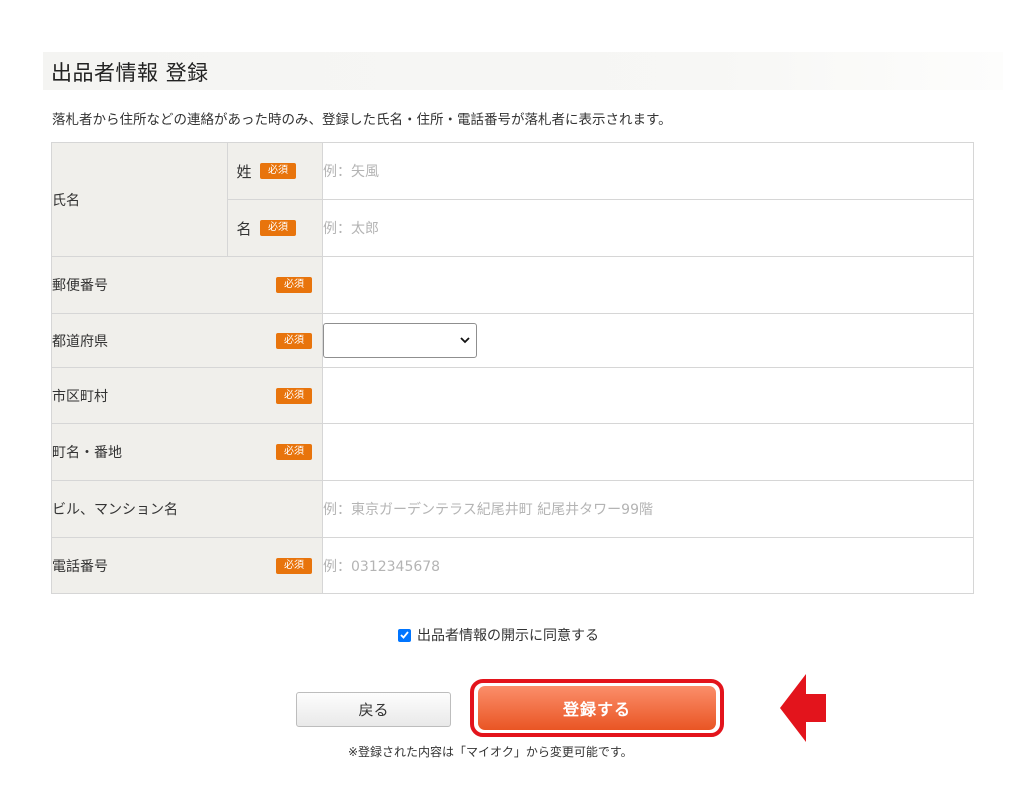  Describe the element at coordinates (488, 510) in the screenshot. I see `building-placeholder: 例：東京ガーデンテラス紀尾井町 紀尾井タワー99階` at that location.